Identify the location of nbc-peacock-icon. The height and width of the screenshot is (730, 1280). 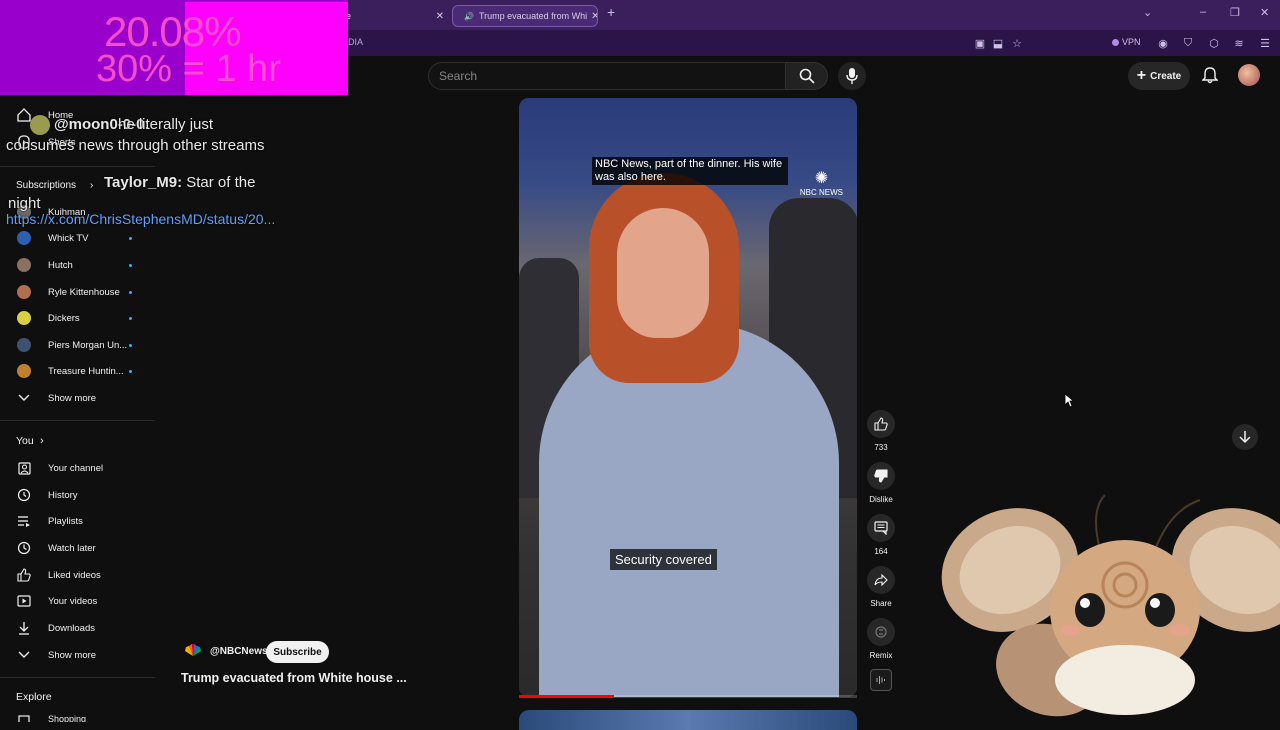
(193, 652).